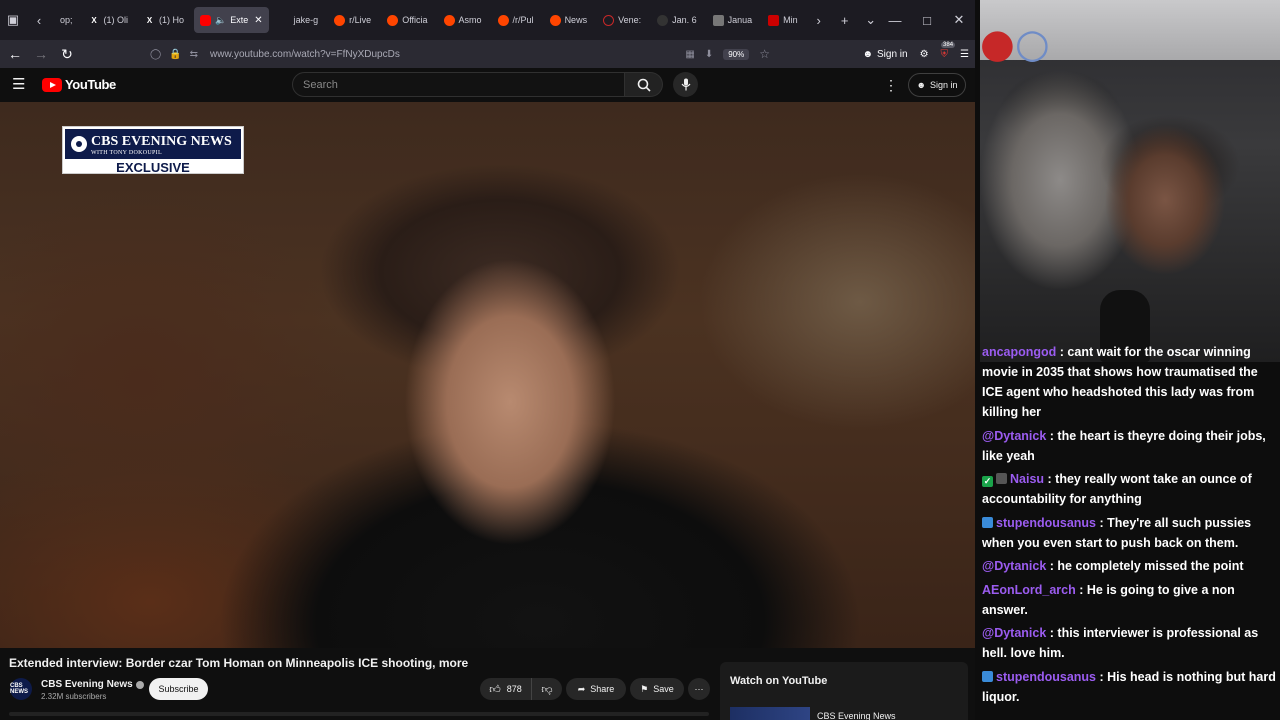  I want to click on tab-overview-icon: ▣, so click(13, 20).